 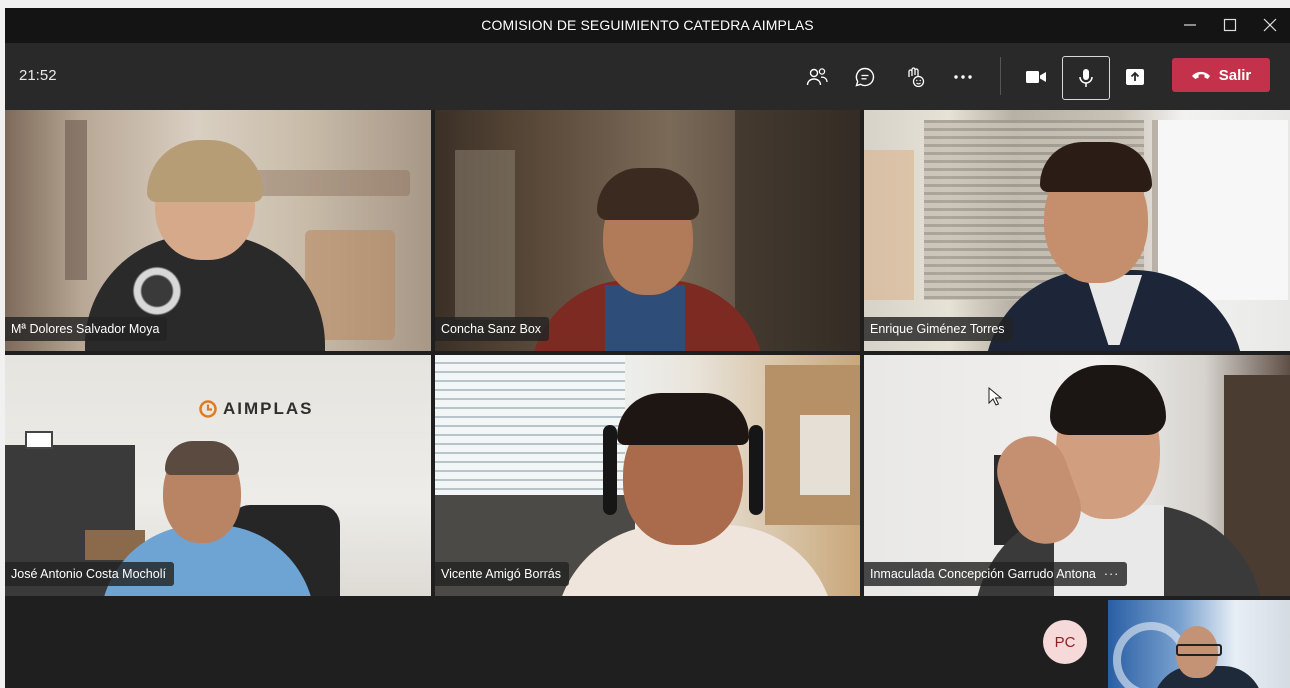 I want to click on headphones, so click(x=610, y=470).